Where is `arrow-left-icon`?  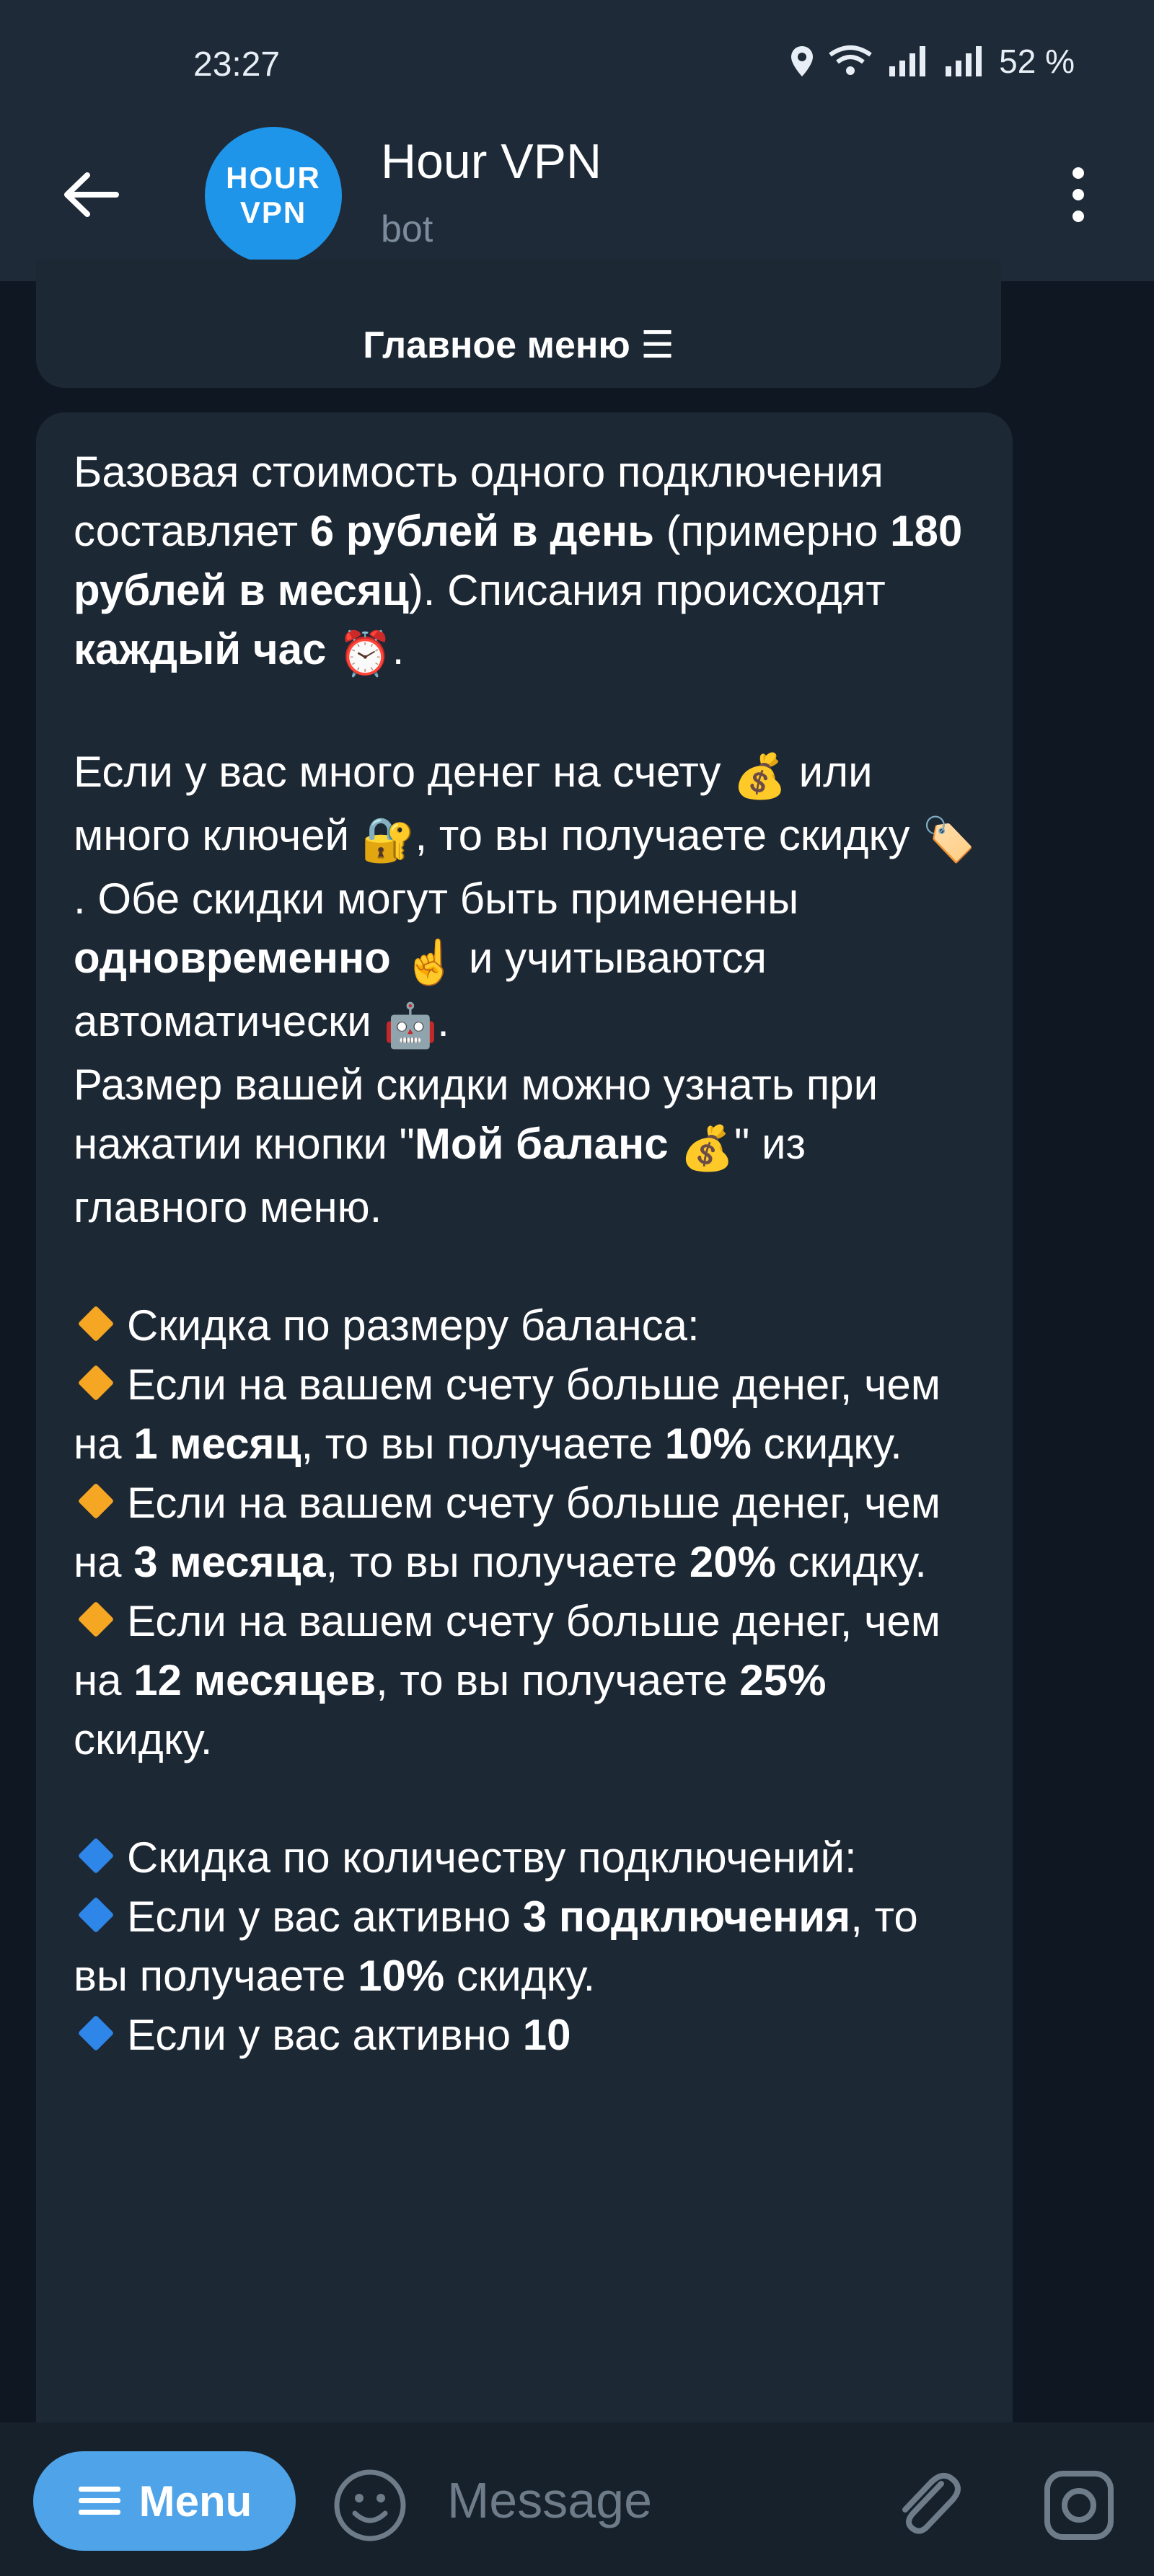
arrow-left-icon is located at coordinates (91, 194).